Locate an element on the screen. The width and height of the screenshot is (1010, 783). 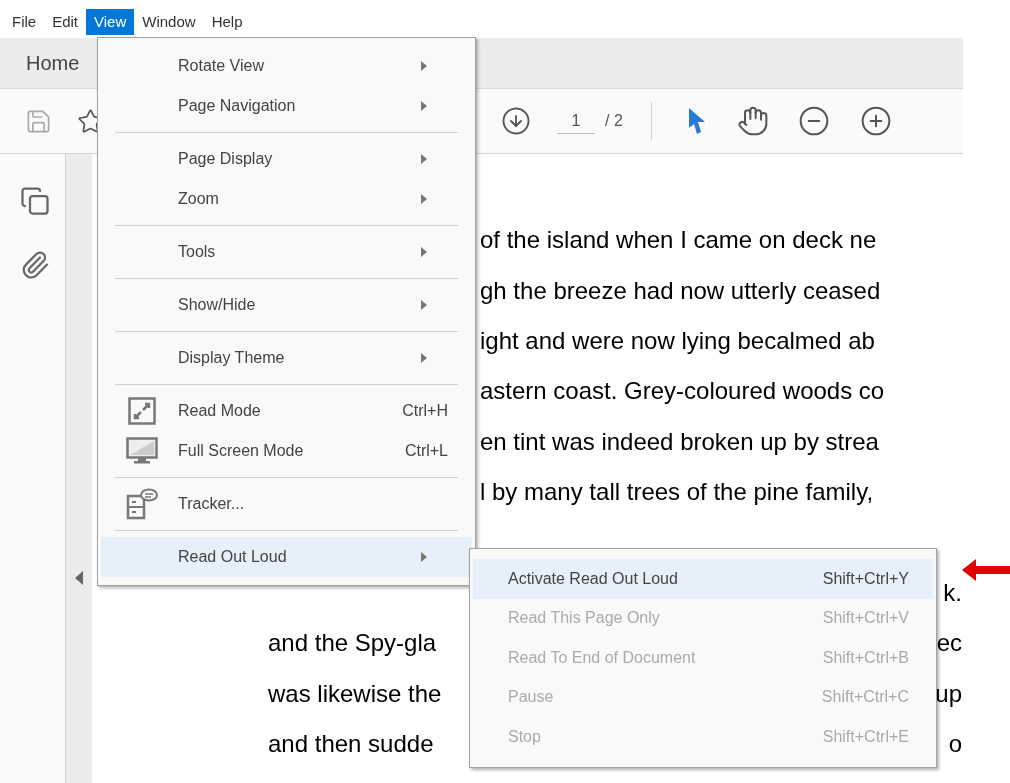
shortcut-label: Shift+Ctrl+V is located at coordinates (865, 618).